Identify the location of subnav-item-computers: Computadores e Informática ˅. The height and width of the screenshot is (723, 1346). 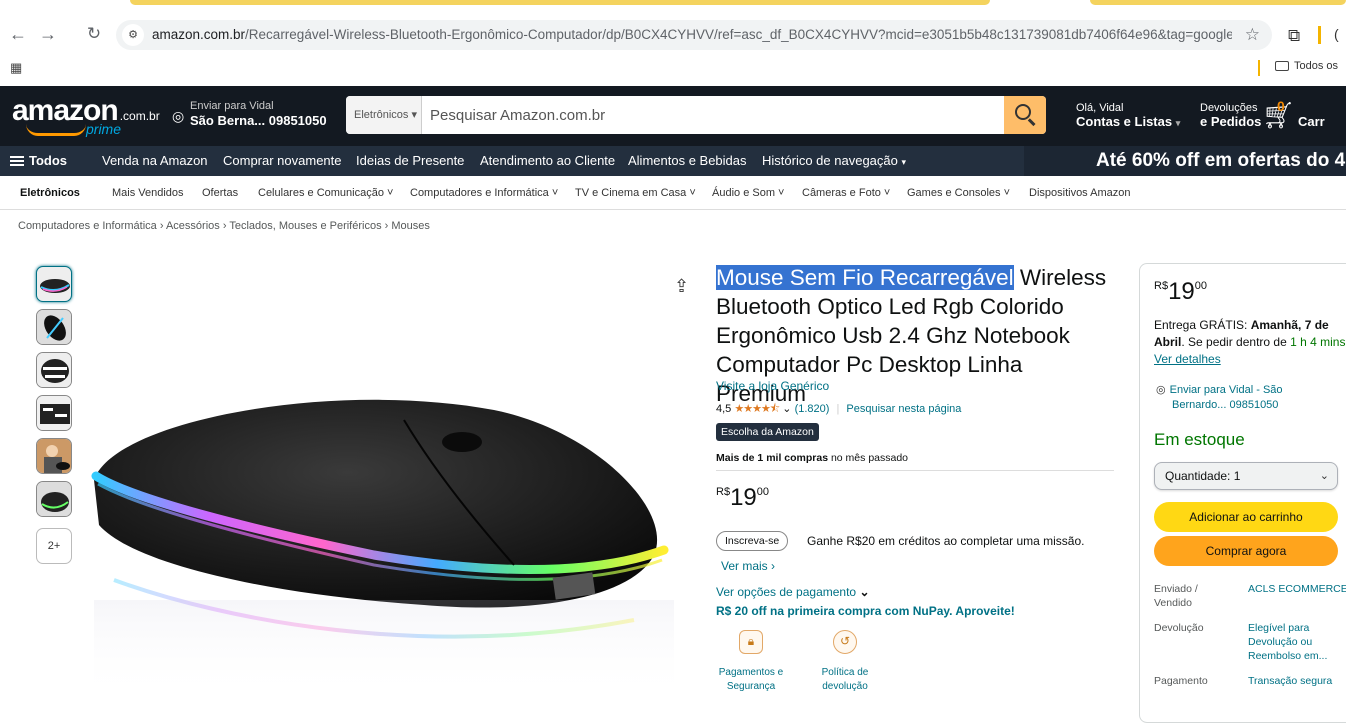
(484, 193).